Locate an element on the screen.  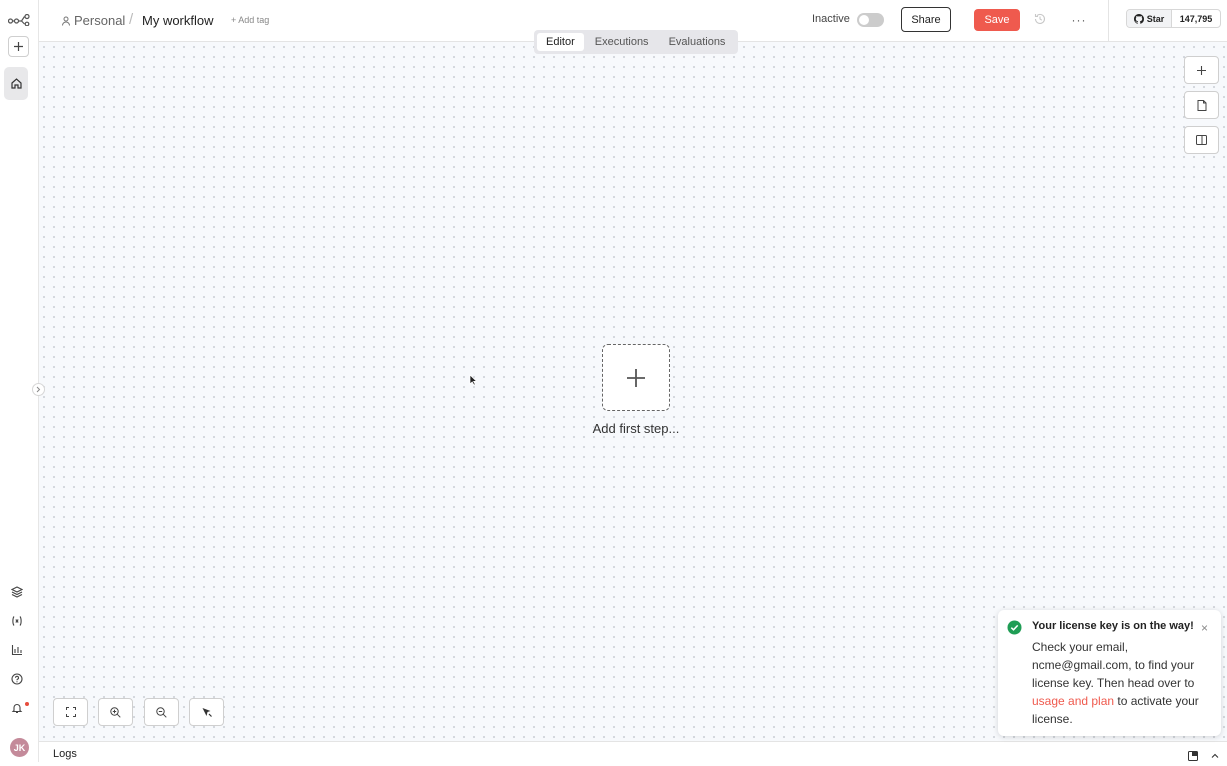
create-new-button is located at coordinates (18, 46).